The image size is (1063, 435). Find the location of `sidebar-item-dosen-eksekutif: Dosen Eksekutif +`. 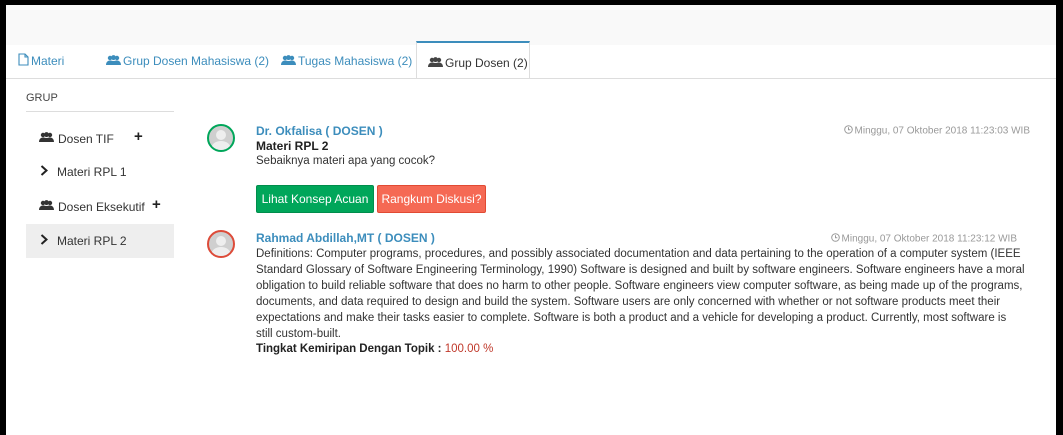

sidebar-item-dosen-eksekutif: Dosen Eksekutif + is located at coordinates (100, 206).